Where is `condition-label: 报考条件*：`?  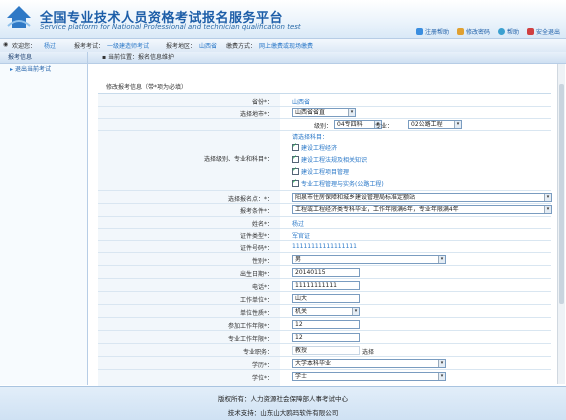 condition-label: 报考条件*： is located at coordinates (256, 211).